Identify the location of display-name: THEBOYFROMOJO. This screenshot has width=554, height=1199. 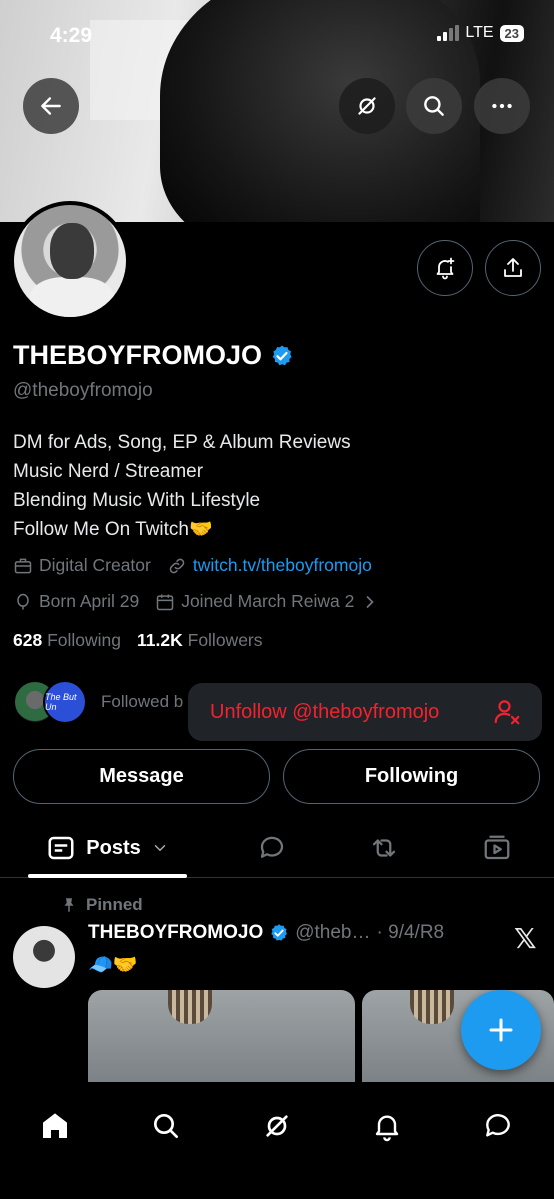
(138, 355).